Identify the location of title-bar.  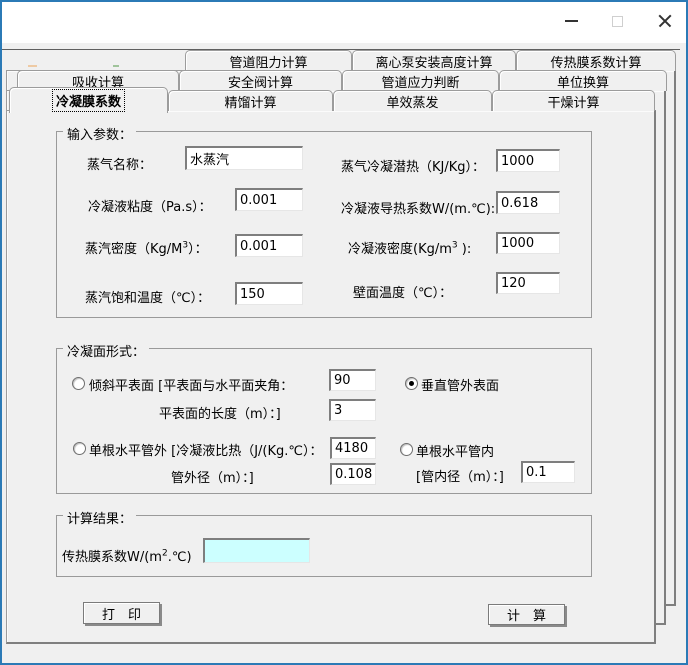
(344, 22).